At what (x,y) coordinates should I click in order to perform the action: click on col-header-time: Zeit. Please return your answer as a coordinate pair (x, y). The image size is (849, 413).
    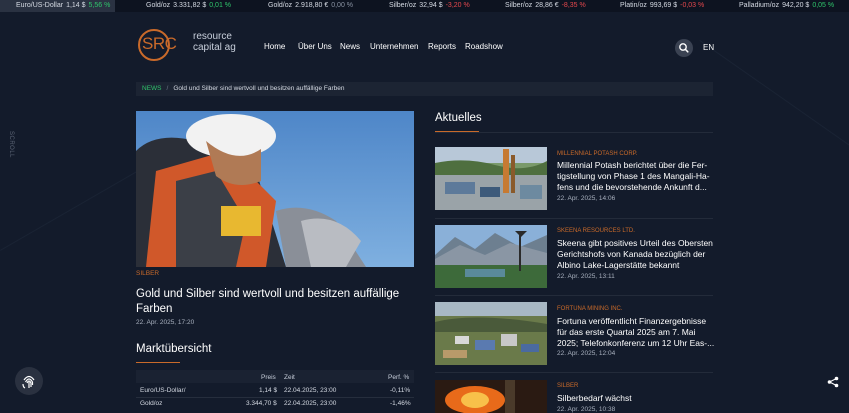
    Looking at the image, I should click on (289, 377).